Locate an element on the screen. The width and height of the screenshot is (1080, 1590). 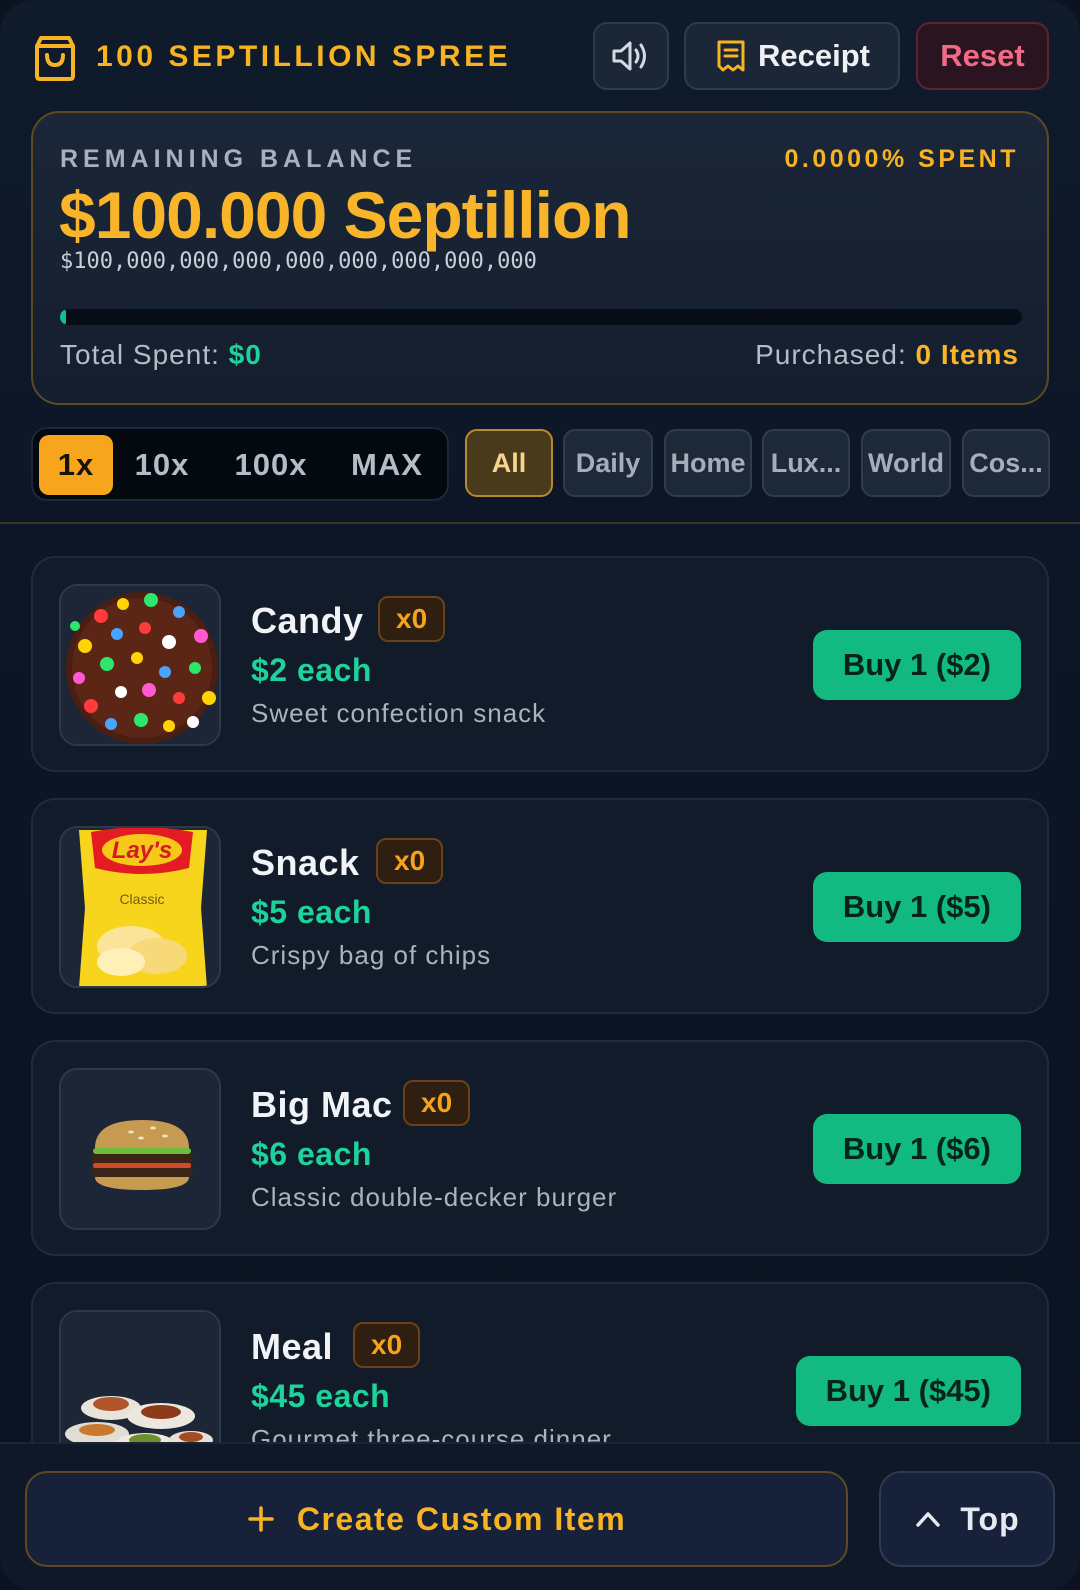
bottom-bar: Create Custom Item Top is located at coordinates (540, 1516).